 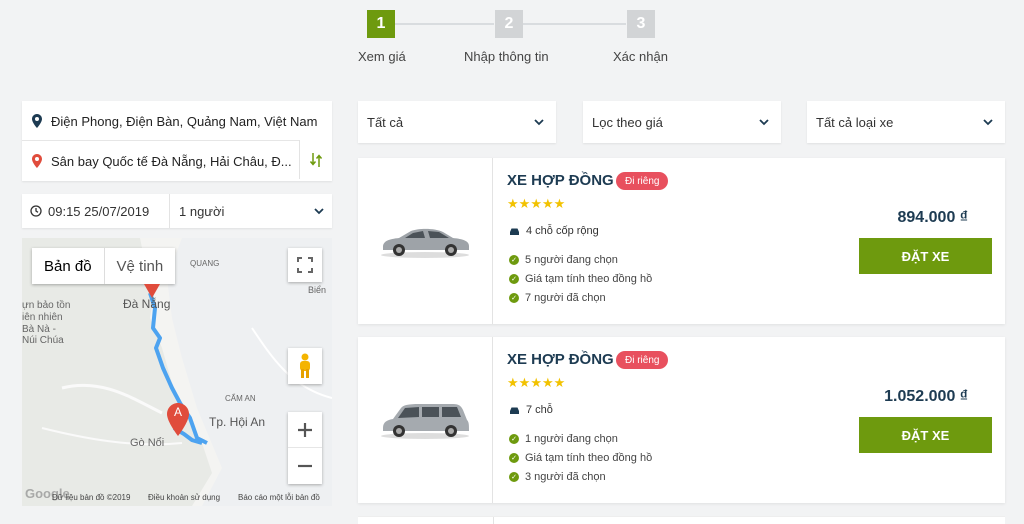 I want to click on tab-satellite: Vệ tinh, so click(x=139, y=266).